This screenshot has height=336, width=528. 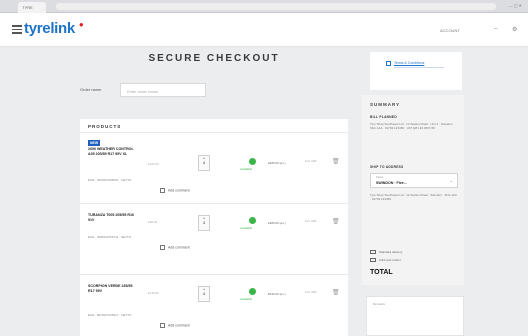 I want to click on remarks-placeholder: Remarks, so click(x=379, y=304).